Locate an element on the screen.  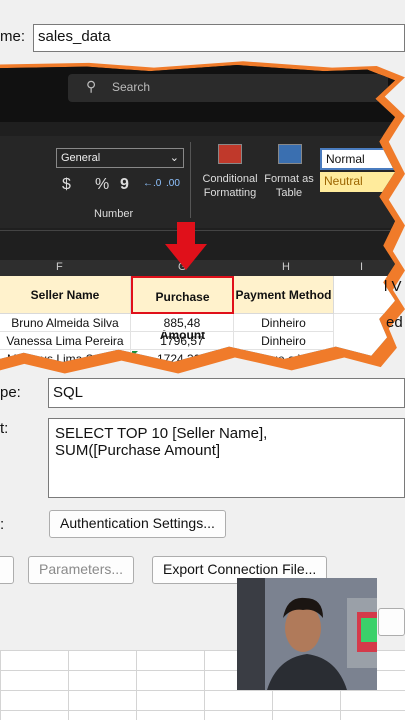
table-cell: Bruno Almeida Silva is located at coordinates (65, 323).